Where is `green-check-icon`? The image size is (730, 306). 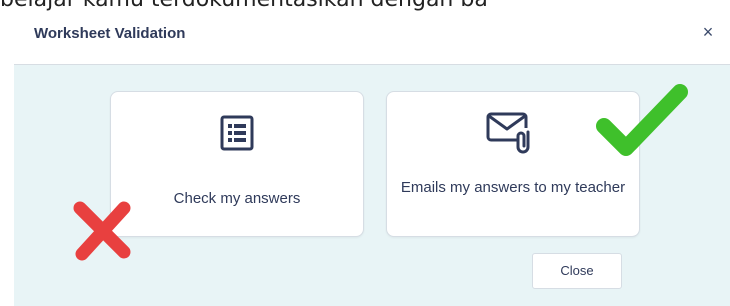 green-check-icon is located at coordinates (642, 126).